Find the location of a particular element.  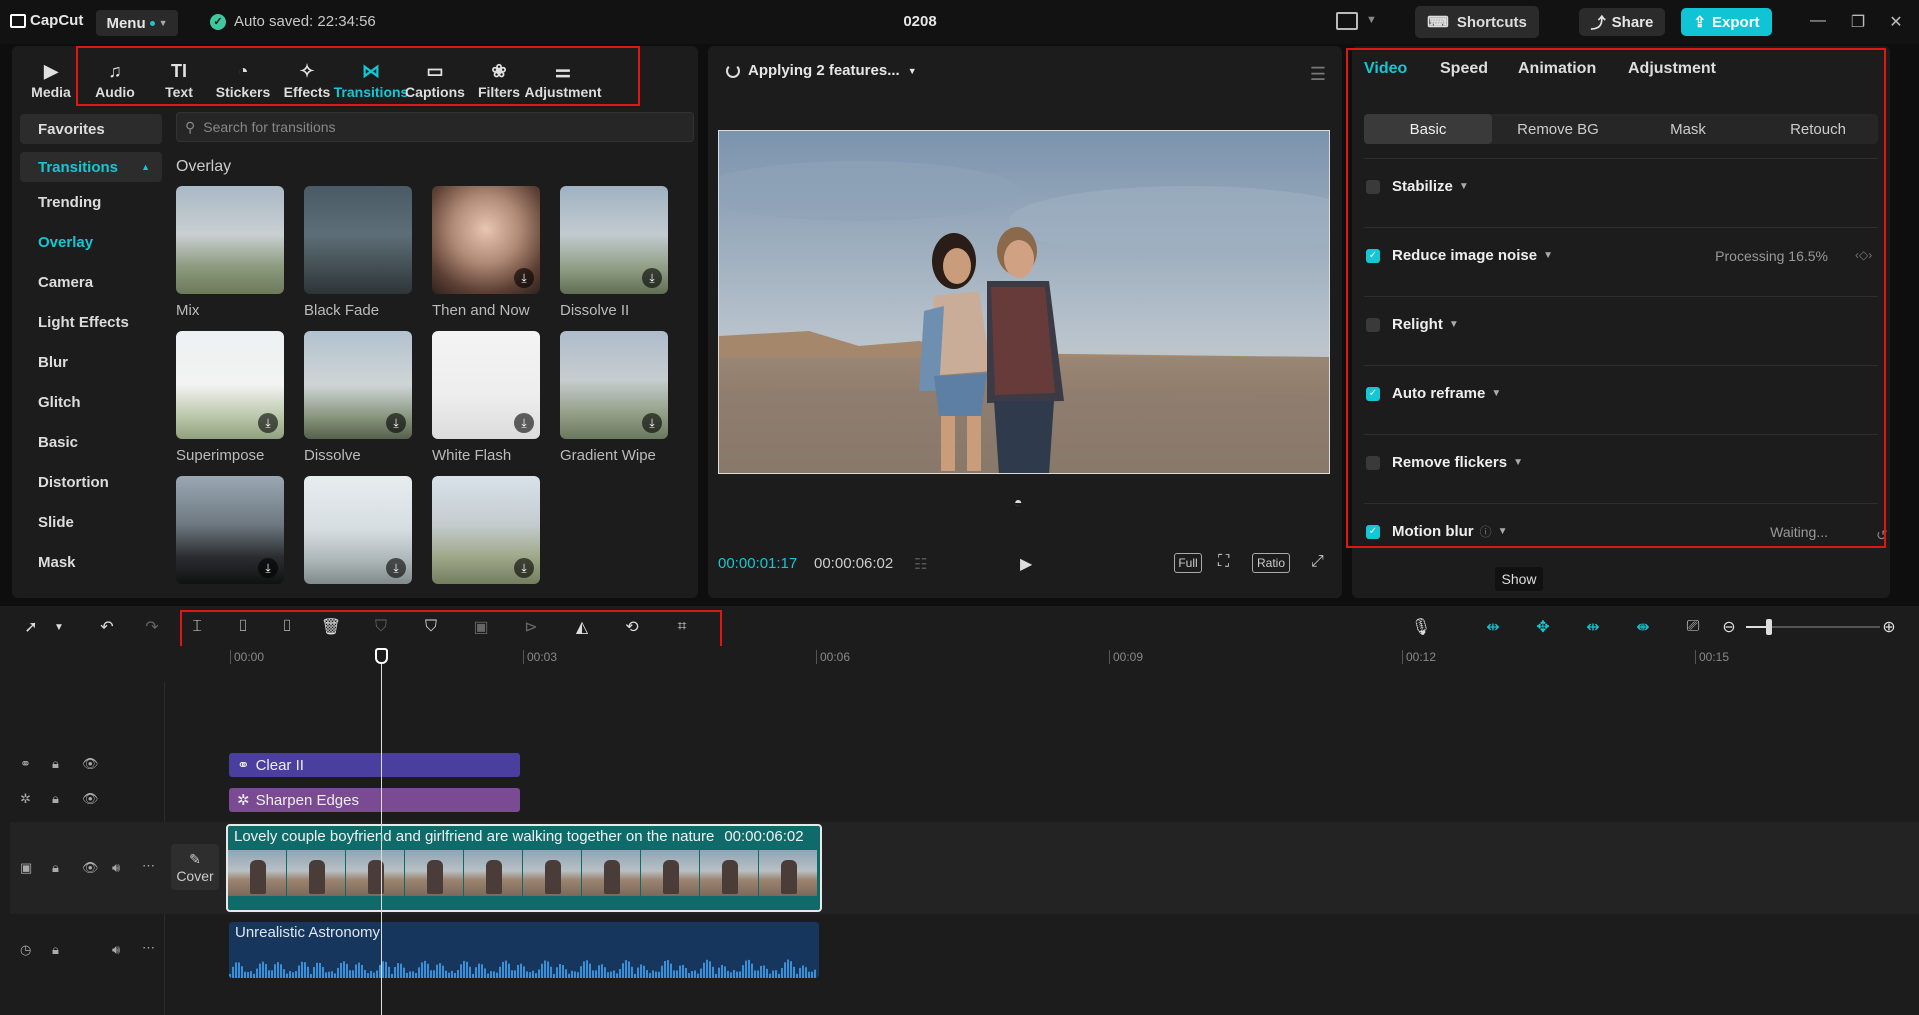

play-button: ▶ is located at coordinates (1026, 564).